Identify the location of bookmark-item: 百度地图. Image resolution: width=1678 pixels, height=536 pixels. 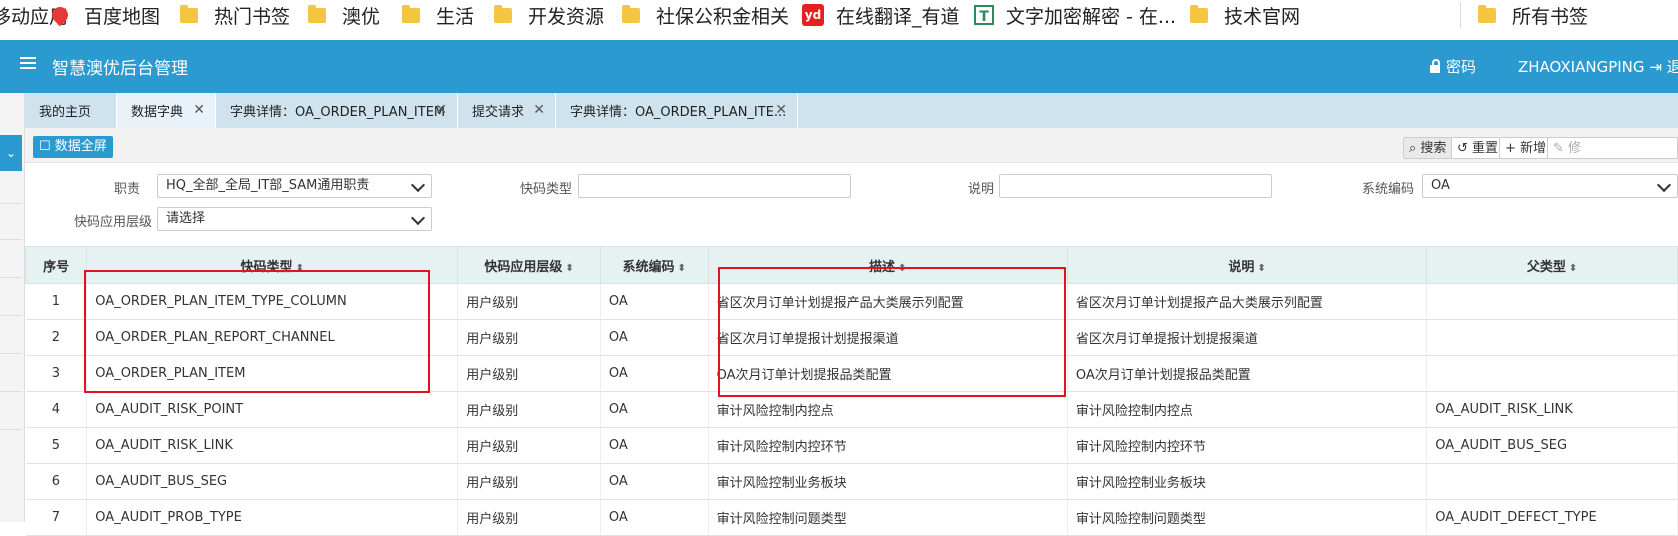
(104, 15).